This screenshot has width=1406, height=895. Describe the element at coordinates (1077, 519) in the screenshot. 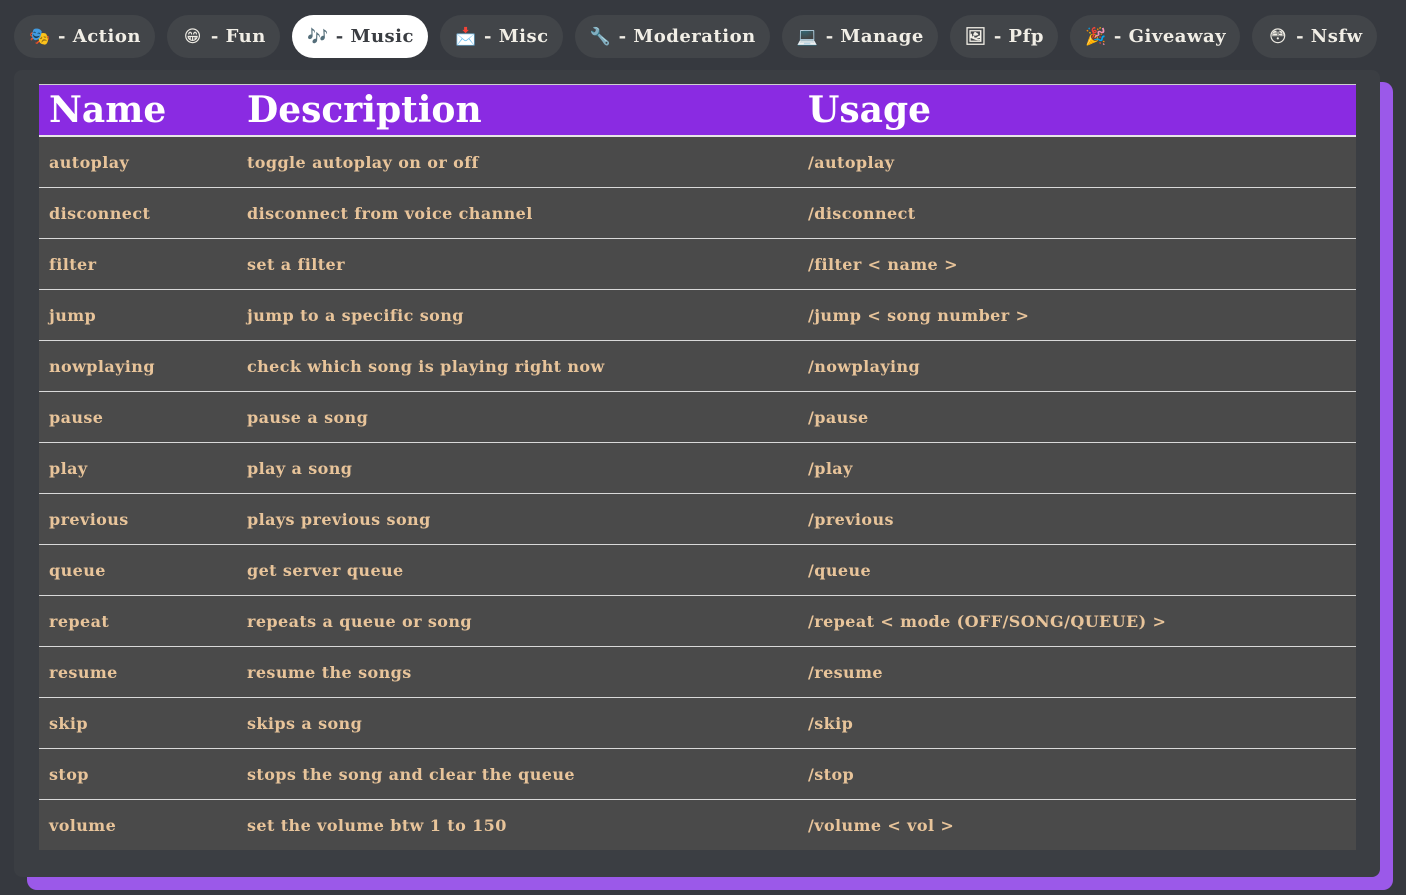

I see `command-usage: /previous` at that location.